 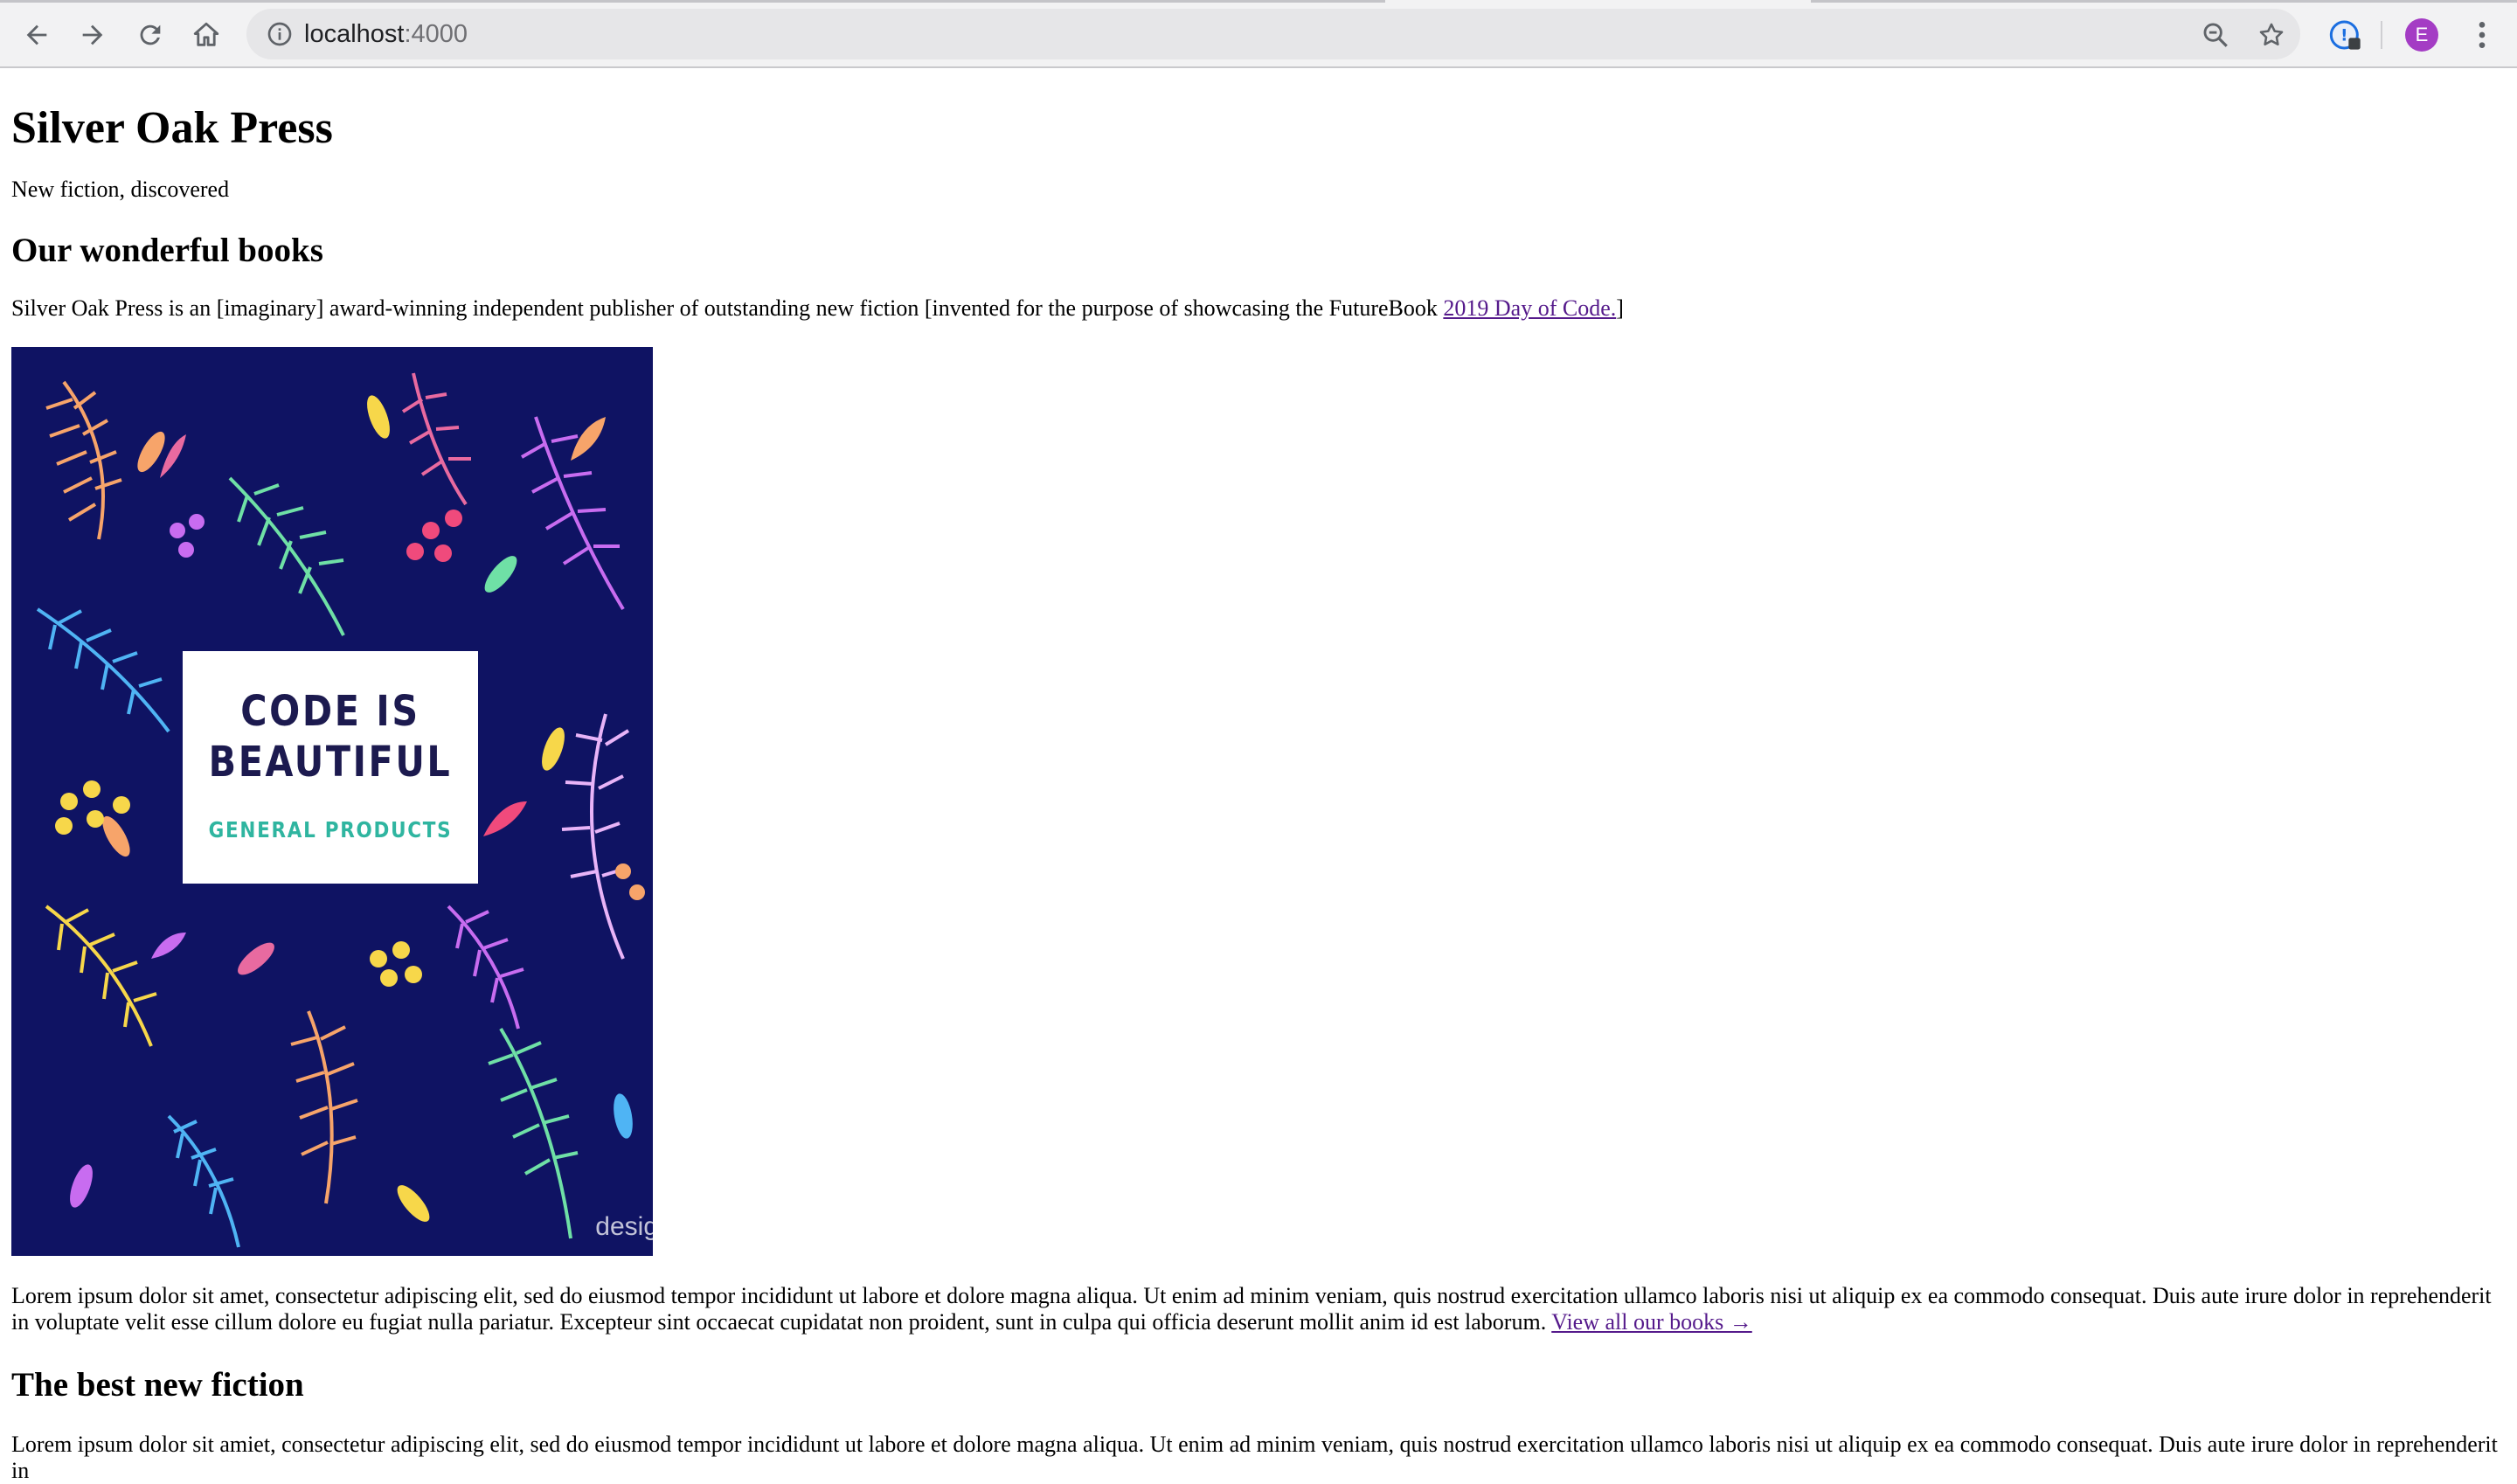 I want to click on cover-title: CODE IS BEAUTIFUL, so click(x=330, y=737).